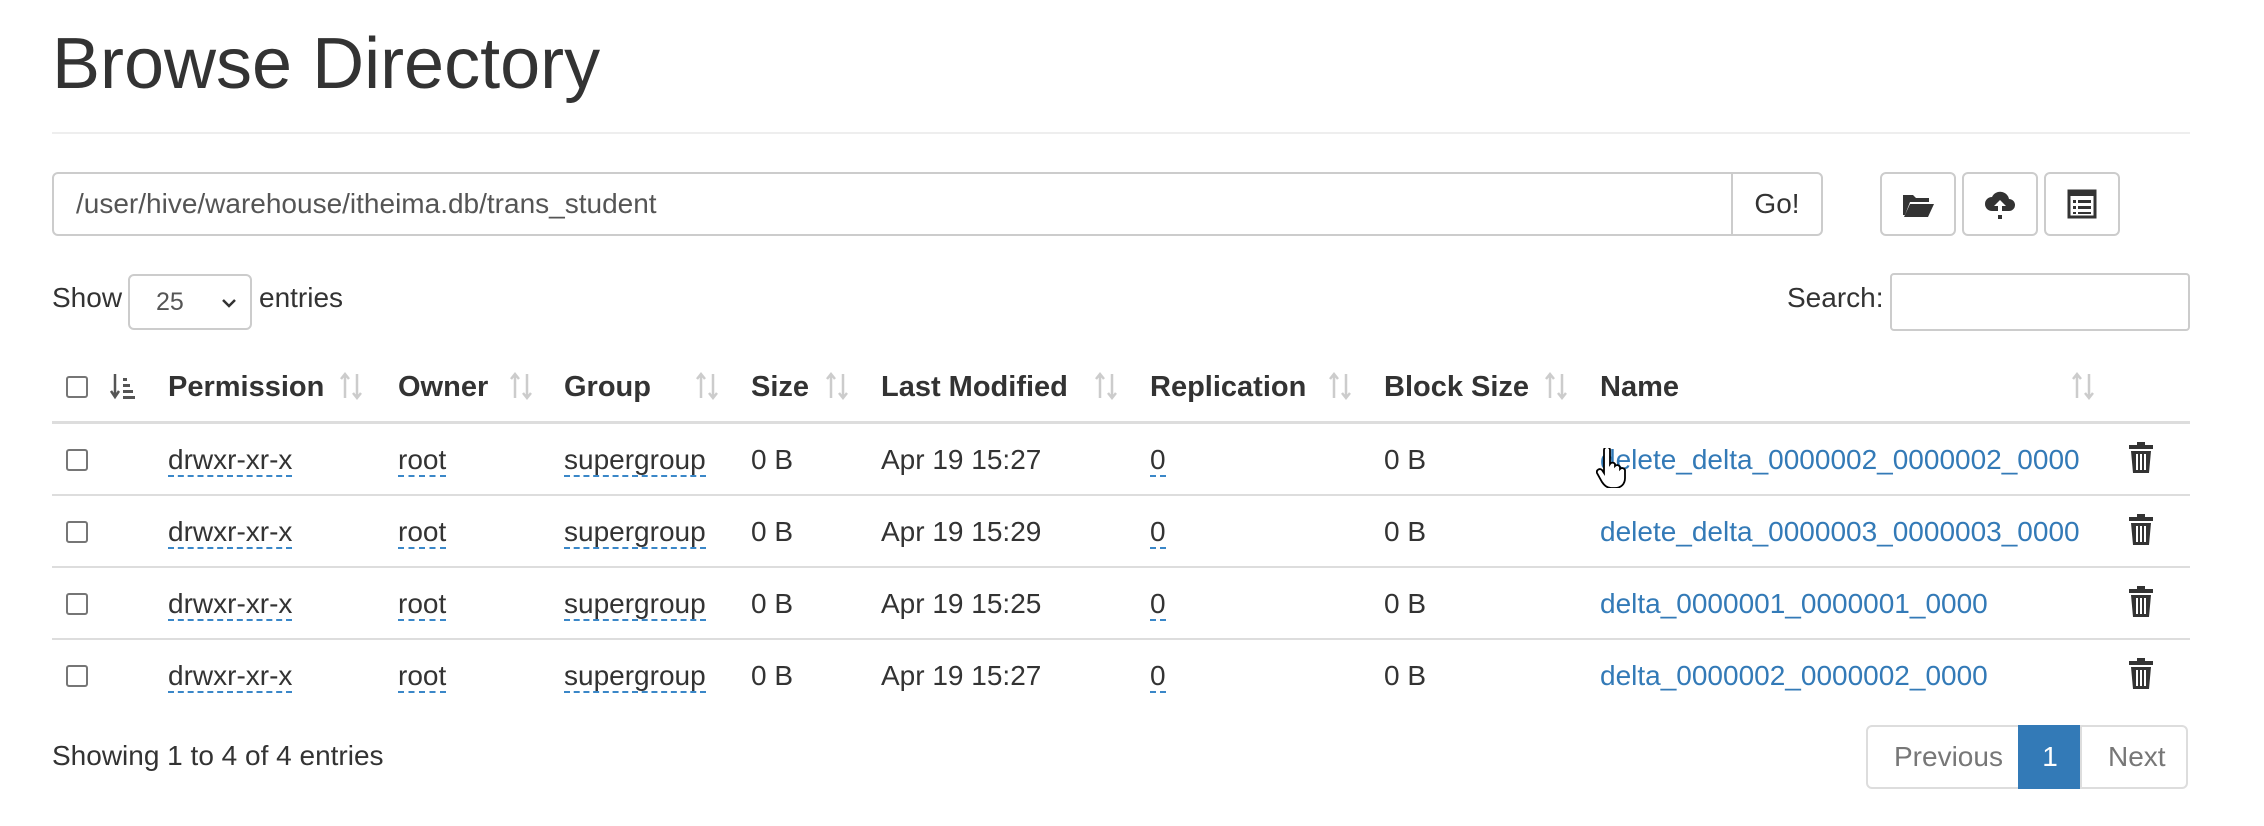 This screenshot has height=826, width=2264. What do you see at coordinates (607, 389) in the screenshot?
I see `column-group: Group` at bounding box center [607, 389].